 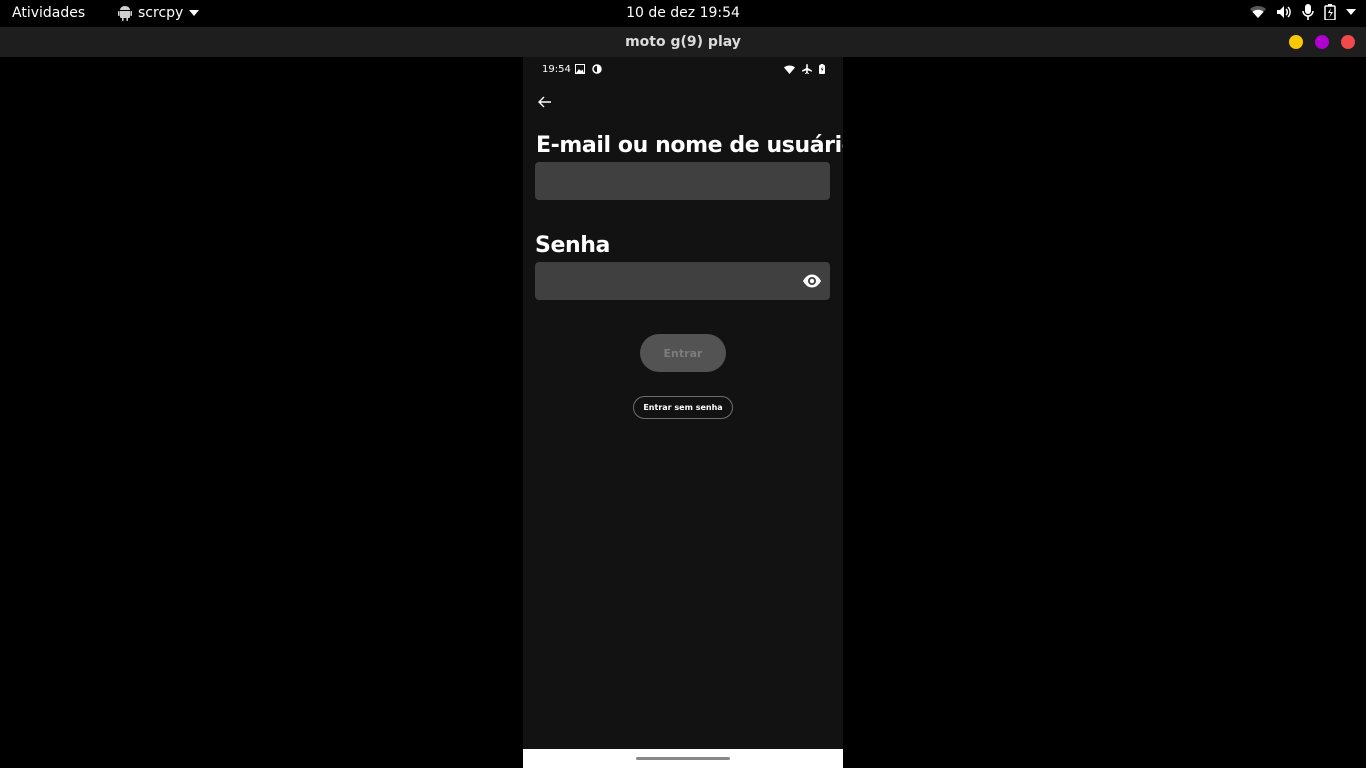 What do you see at coordinates (1351, 12) in the screenshot?
I see `system-menu-chevron-icon` at bounding box center [1351, 12].